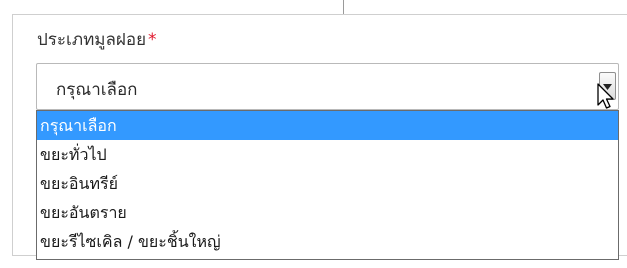  Describe the element at coordinates (327, 125) in the screenshot. I see `option-please-select: กรุณาเลือก` at that location.